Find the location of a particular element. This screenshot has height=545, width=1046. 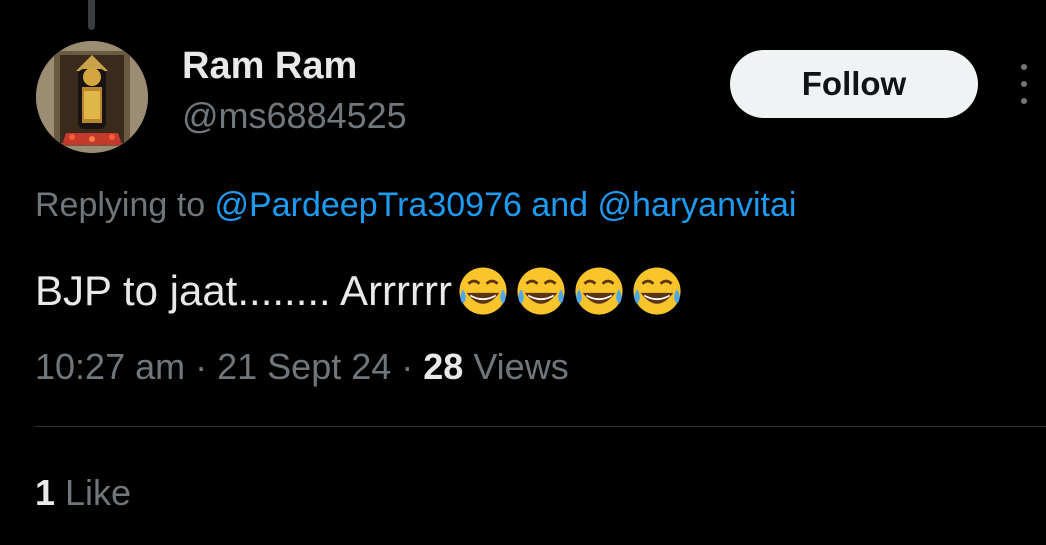

replying-conjunction: and is located at coordinates (559, 205).